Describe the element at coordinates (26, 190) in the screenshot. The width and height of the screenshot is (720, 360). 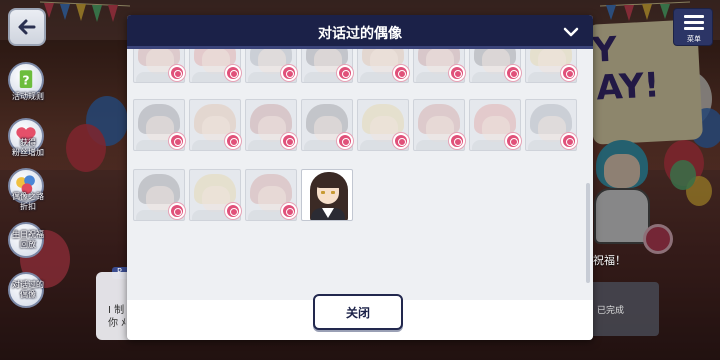
I see `side-button-idol-road: 偶像之路 折扣` at that location.